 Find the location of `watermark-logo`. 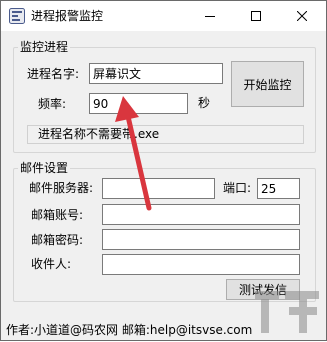

watermark-logo is located at coordinates (287, 312).